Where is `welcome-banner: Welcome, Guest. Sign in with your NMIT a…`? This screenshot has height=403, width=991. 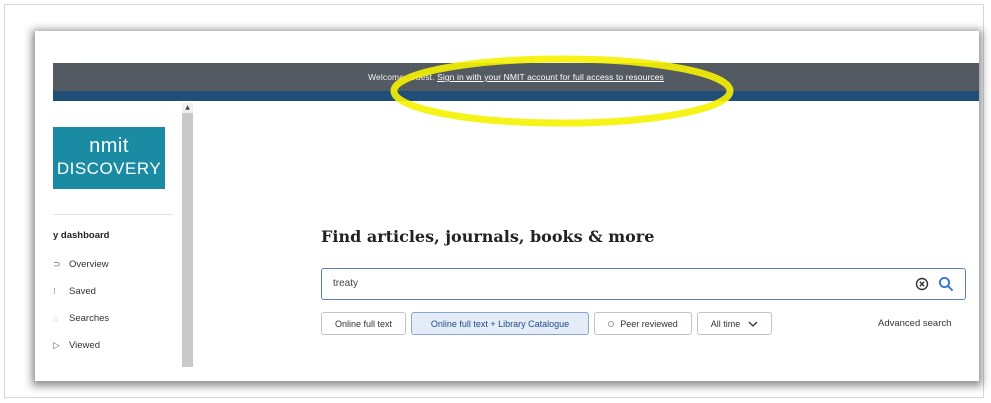
welcome-banner: Welcome, Guest. Sign in with your NMIT a… is located at coordinates (516, 77).